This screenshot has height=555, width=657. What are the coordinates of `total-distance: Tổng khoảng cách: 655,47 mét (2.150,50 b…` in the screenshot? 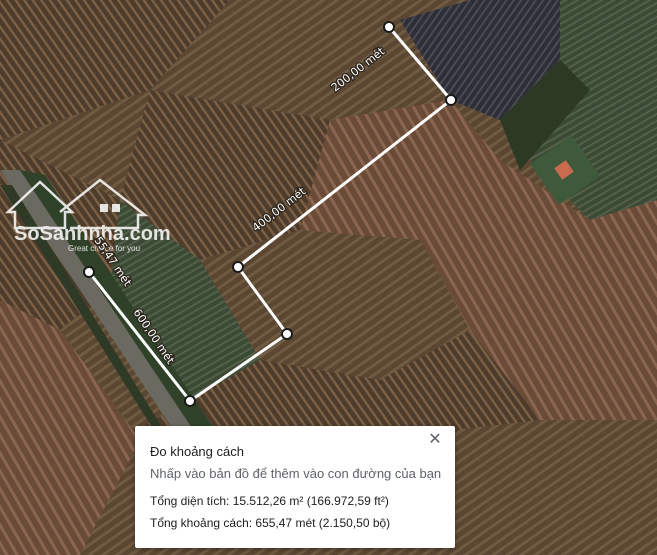 It's located at (270, 523).